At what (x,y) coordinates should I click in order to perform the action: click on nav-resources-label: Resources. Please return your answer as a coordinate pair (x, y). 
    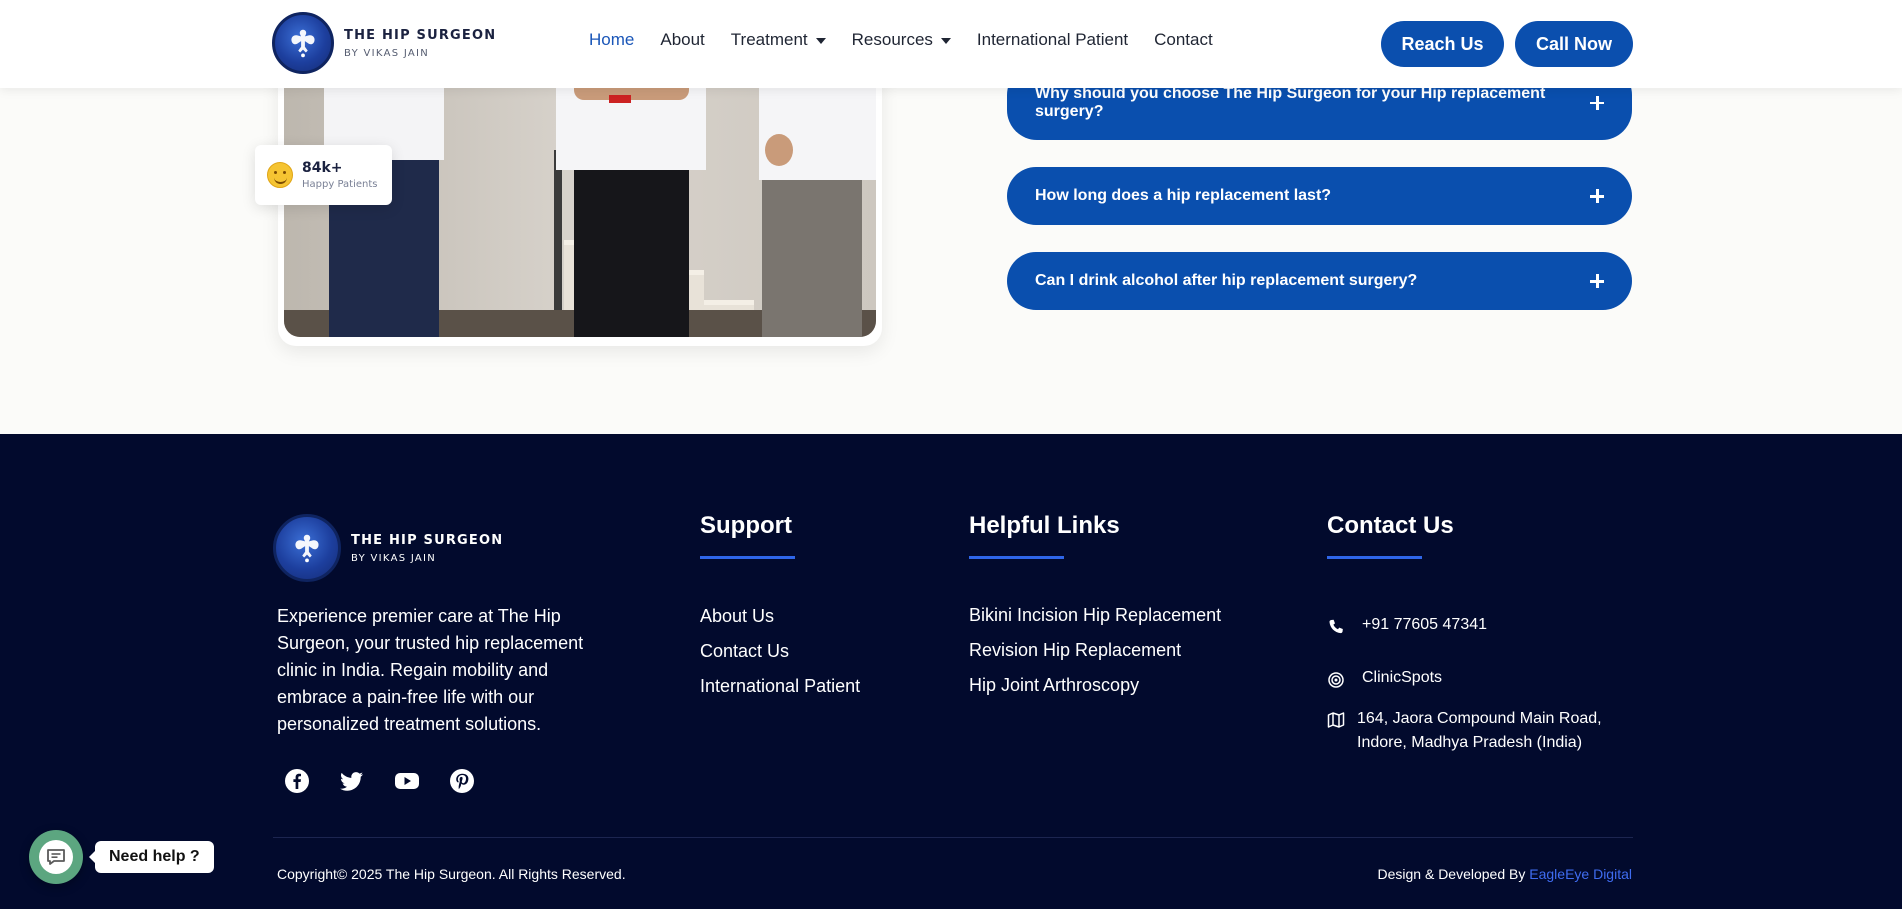
    Looking at the image, I should click on (892, 39).